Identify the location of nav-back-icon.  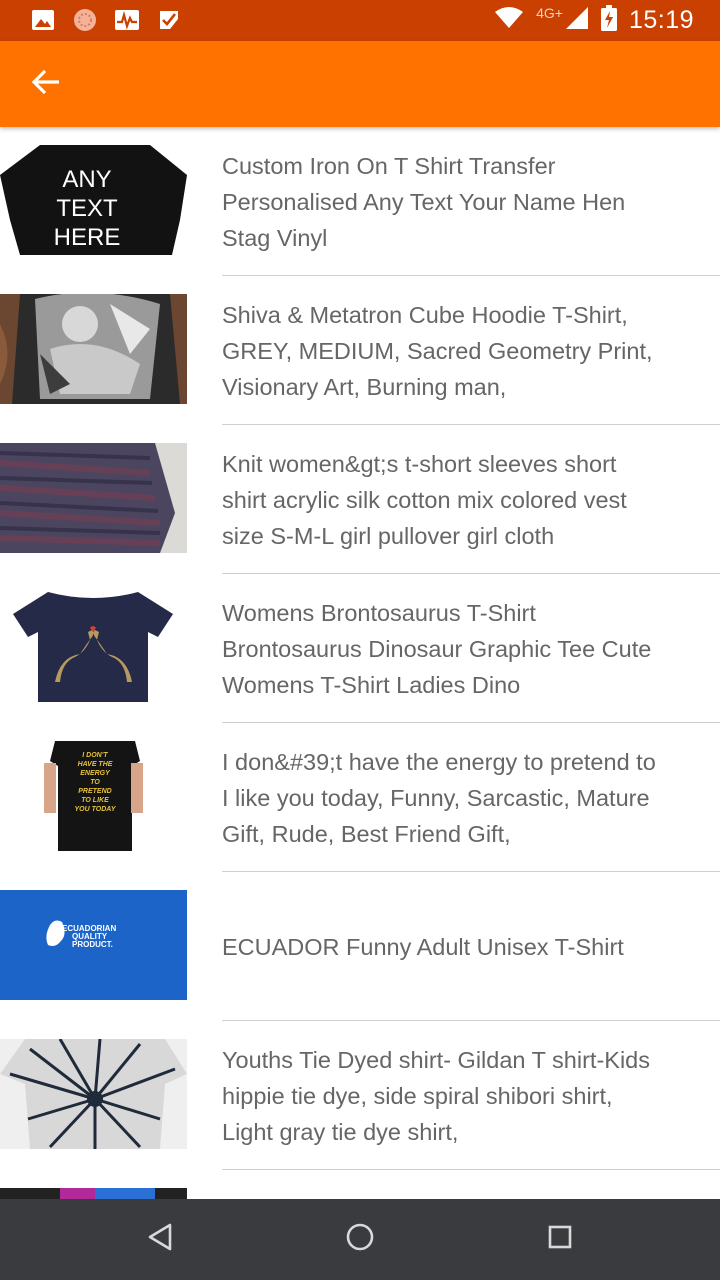
(160, 1239).